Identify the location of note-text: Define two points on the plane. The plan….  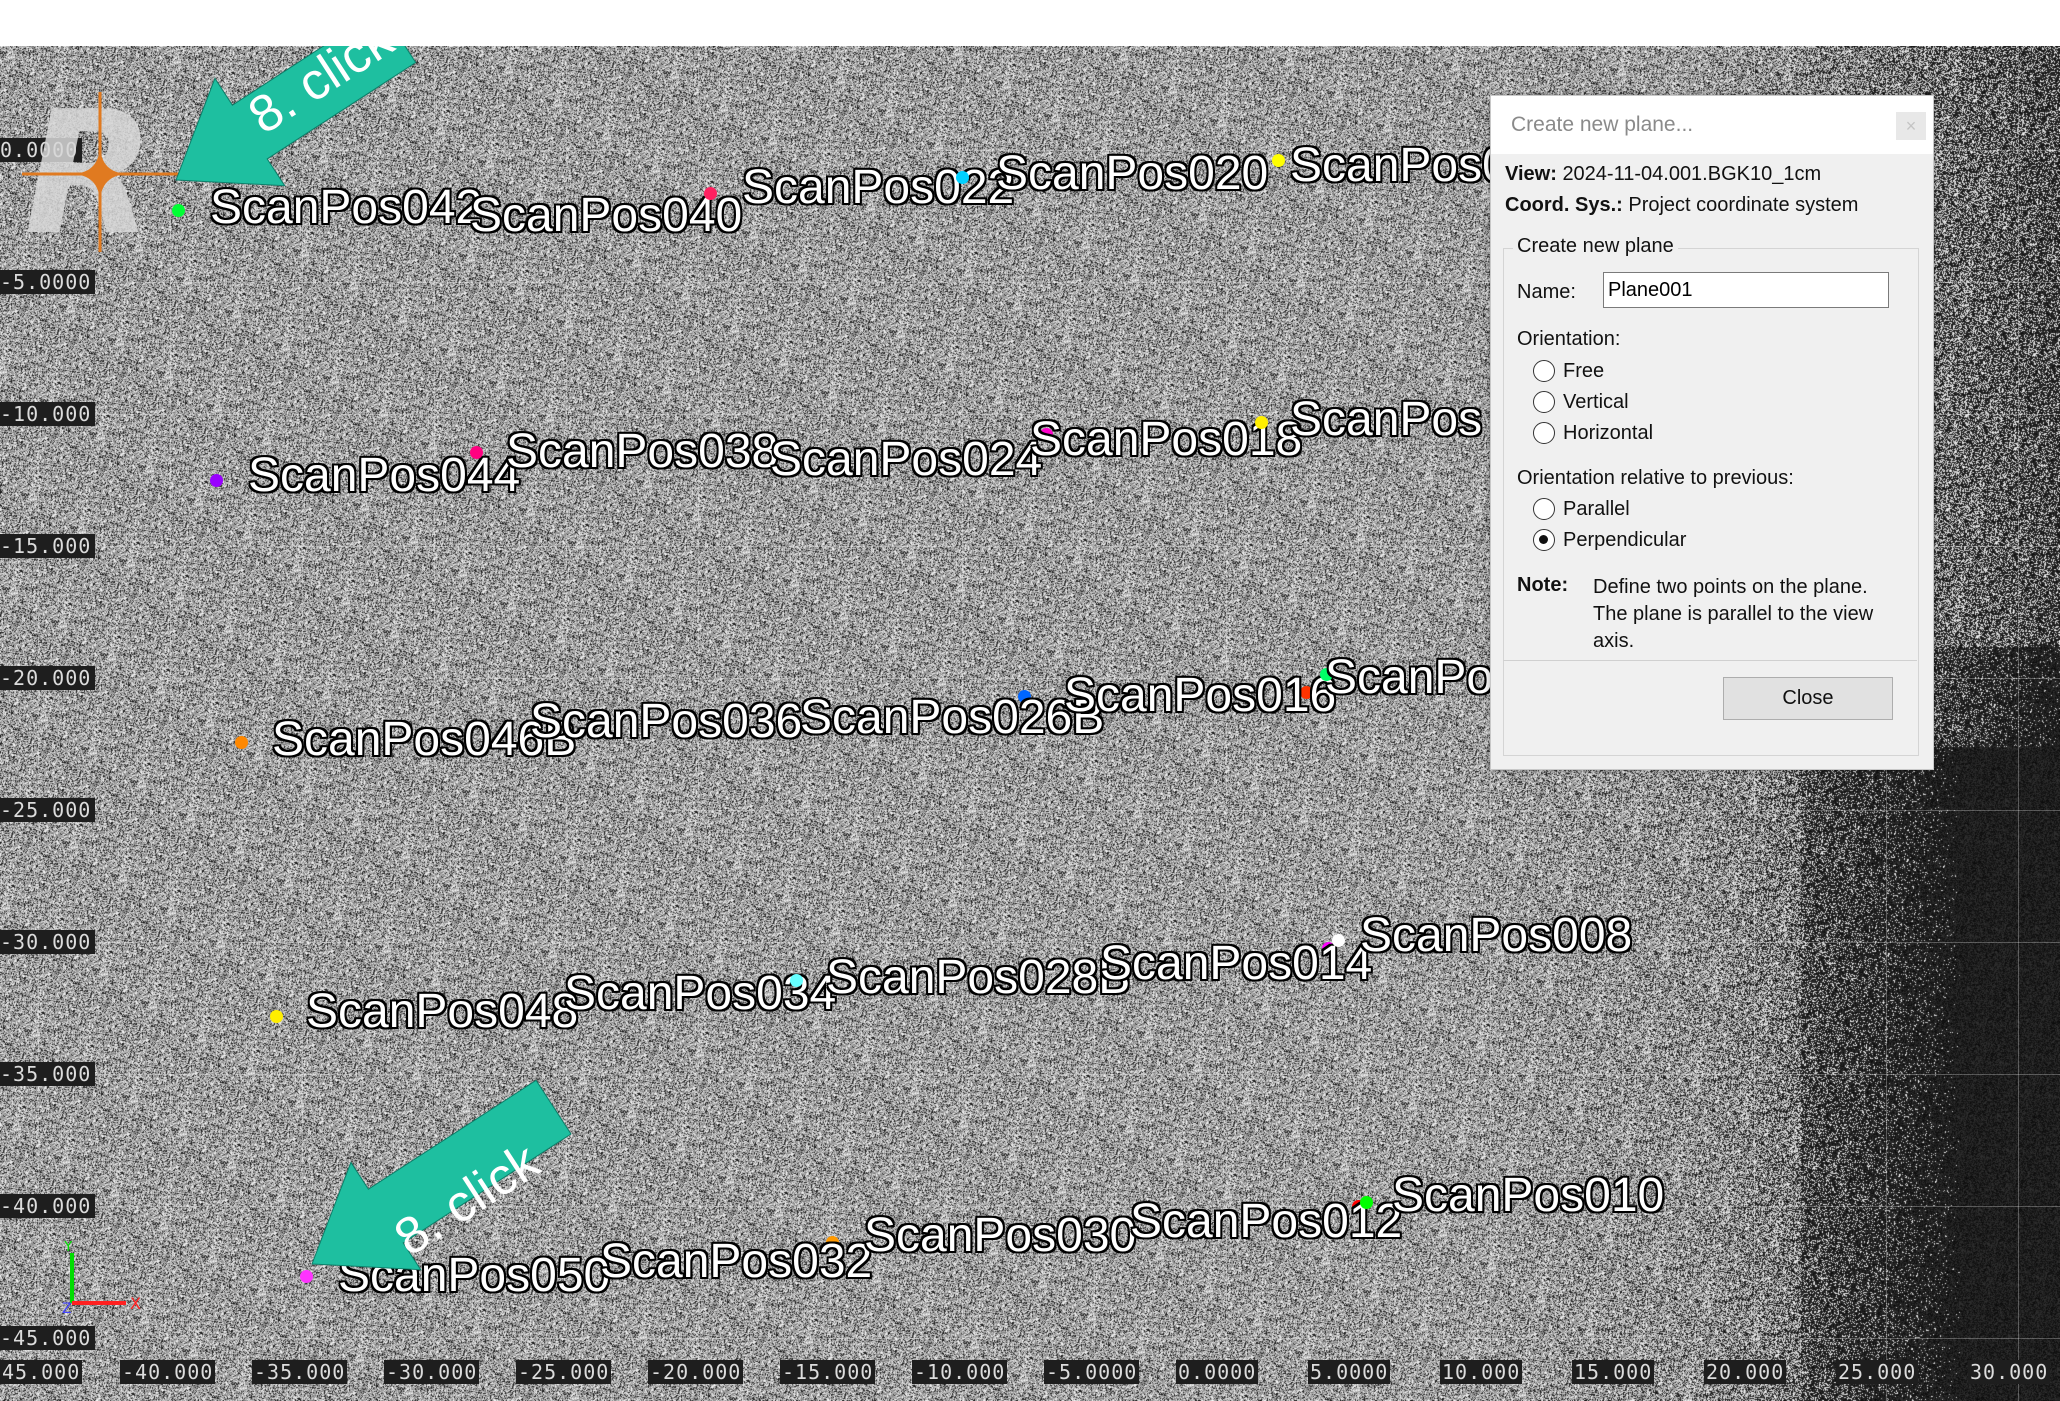
(1733, 614).